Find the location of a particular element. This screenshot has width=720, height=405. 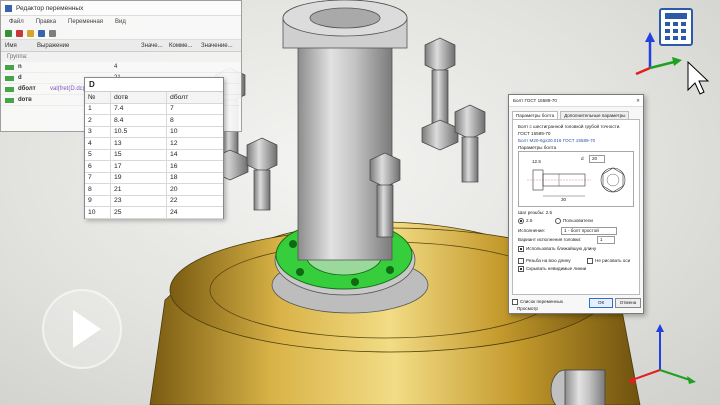

hide-lines-row: Скрывать невидимые линии is located at coordinates (552, 269).